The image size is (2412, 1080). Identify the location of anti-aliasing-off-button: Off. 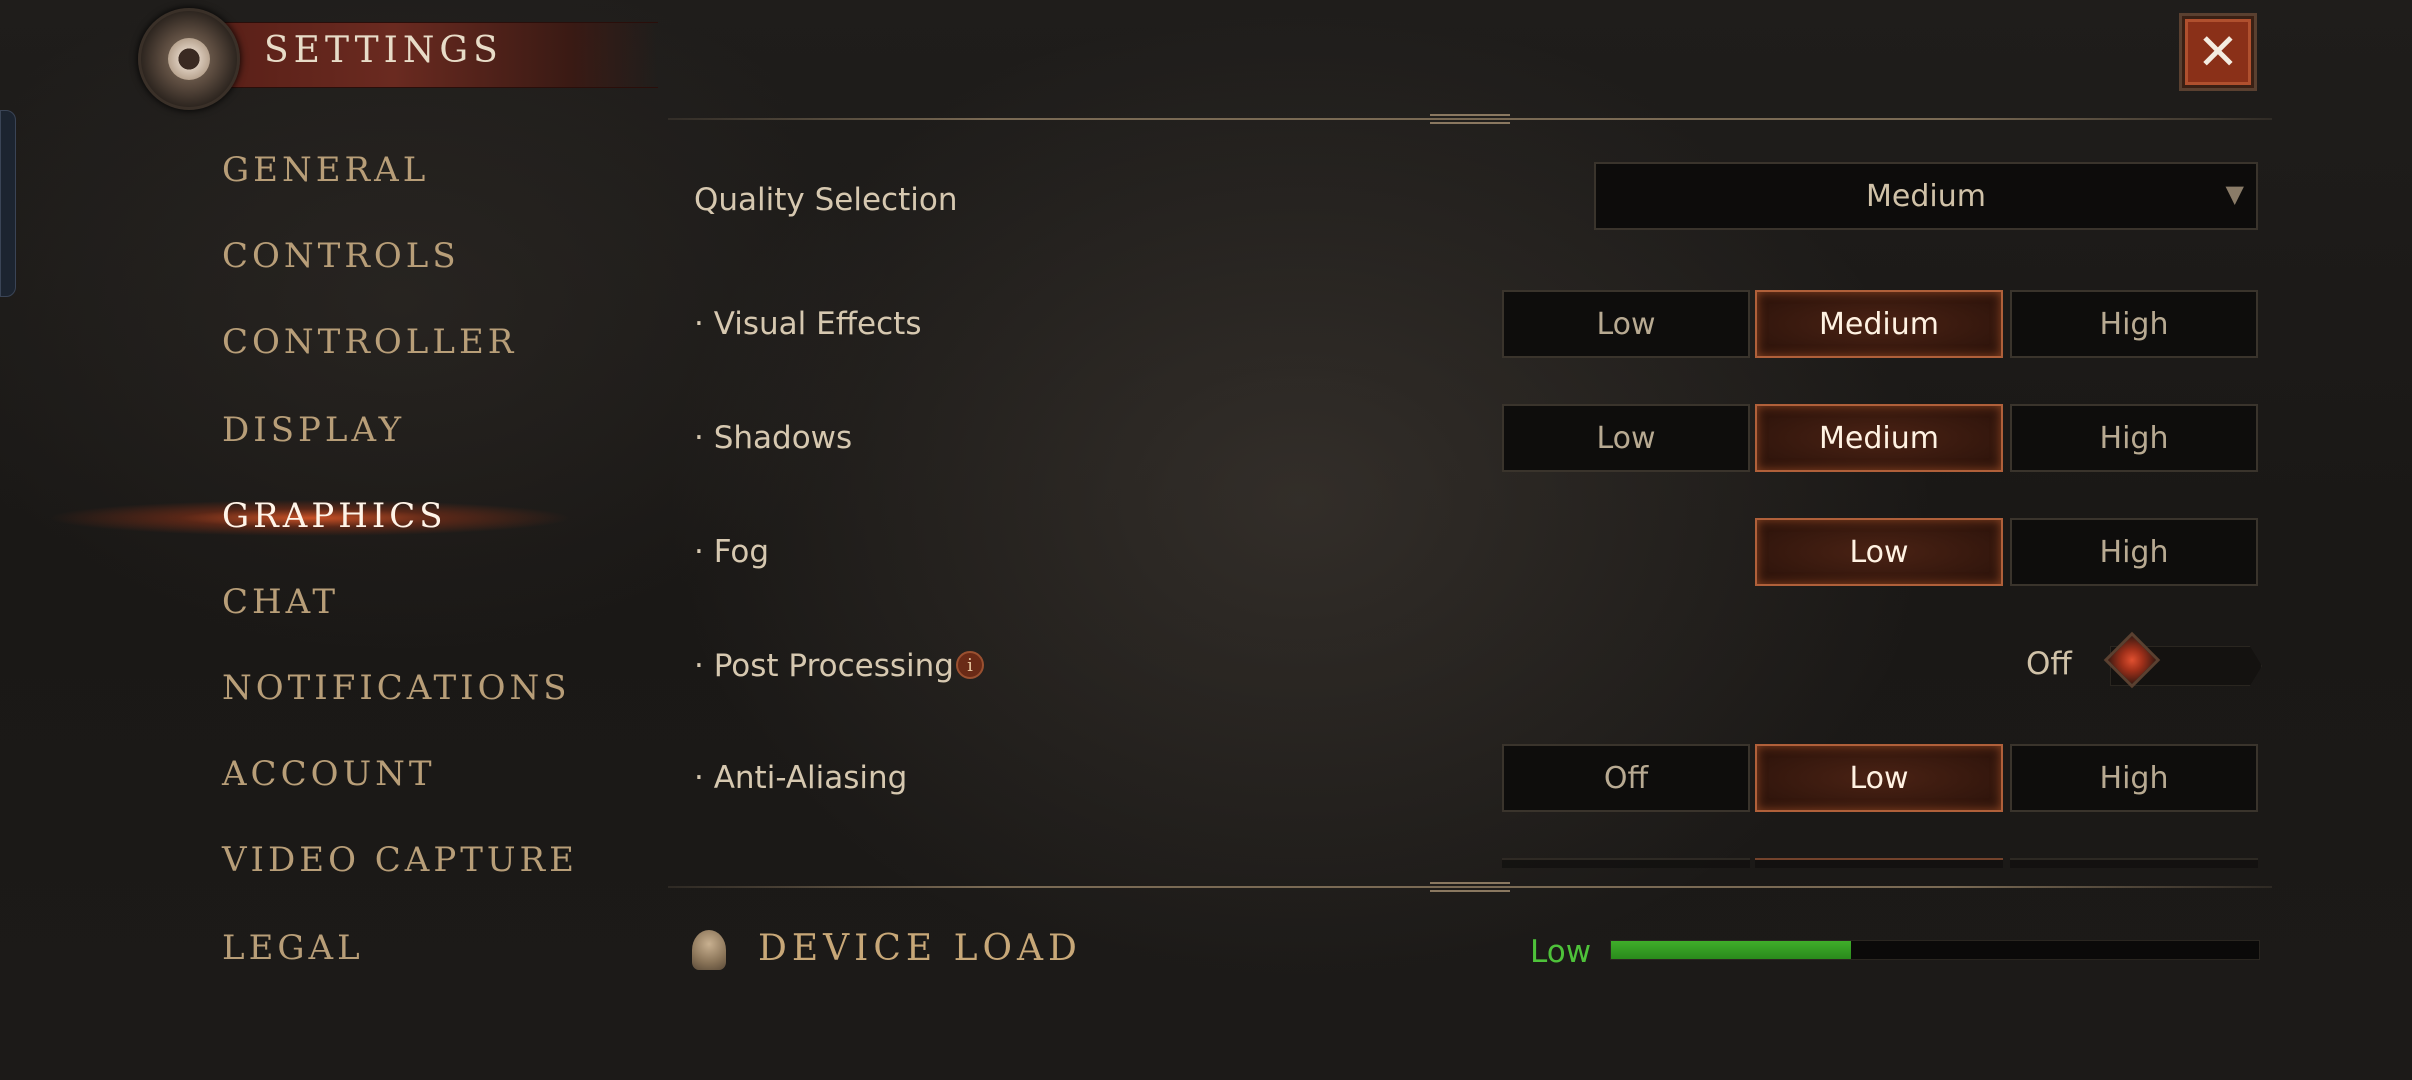
(1626, 778).